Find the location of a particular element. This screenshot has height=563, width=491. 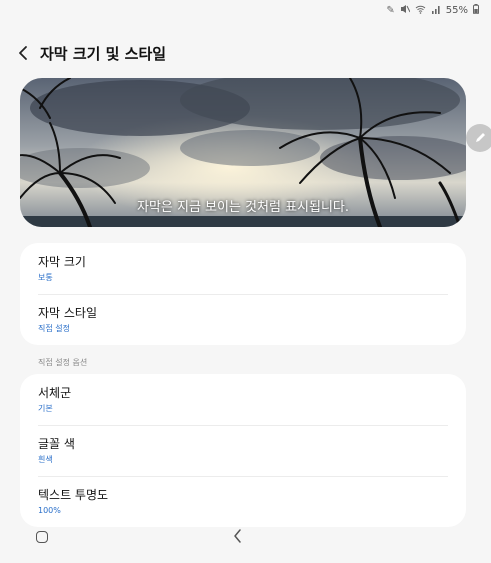

edit-preview-button is located at coordinates (478, 138).